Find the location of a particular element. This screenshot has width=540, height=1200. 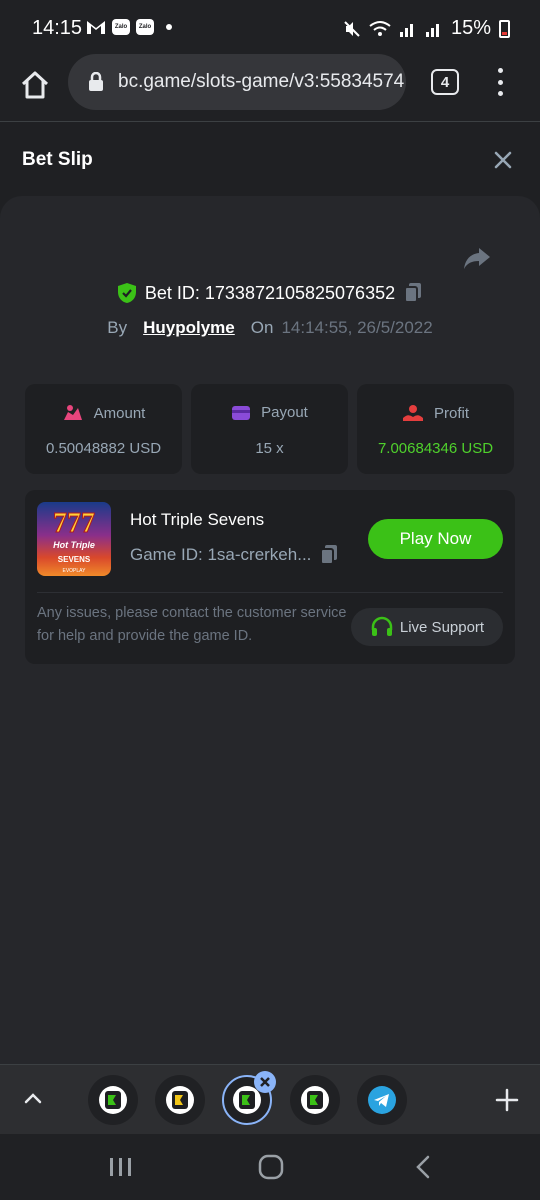

user-link: Huypolyme is located at coordinates (189, 328).